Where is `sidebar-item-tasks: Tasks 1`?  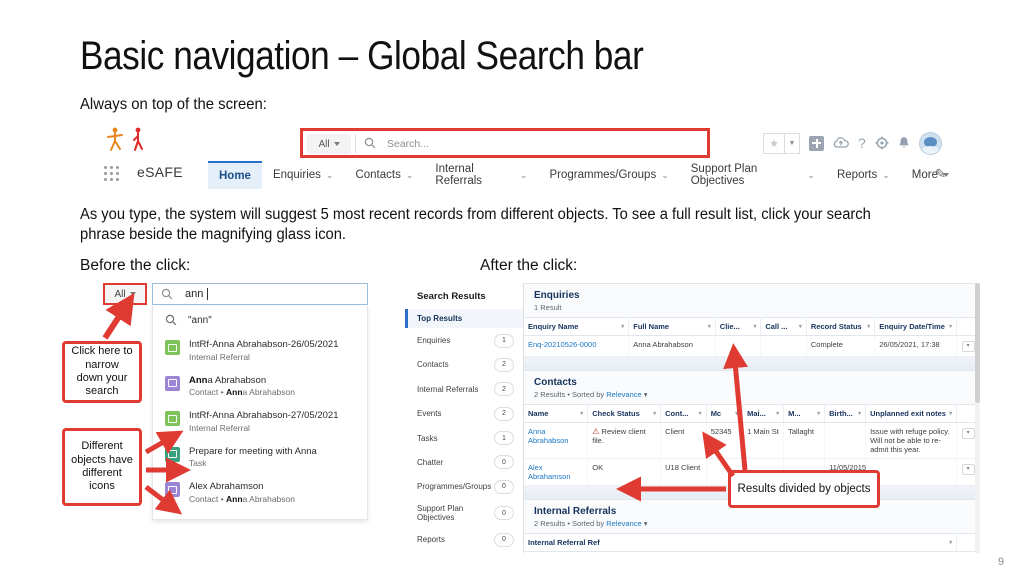 sidebar-item-tasks: Tasks 1 is located at coordinates (464, 438).